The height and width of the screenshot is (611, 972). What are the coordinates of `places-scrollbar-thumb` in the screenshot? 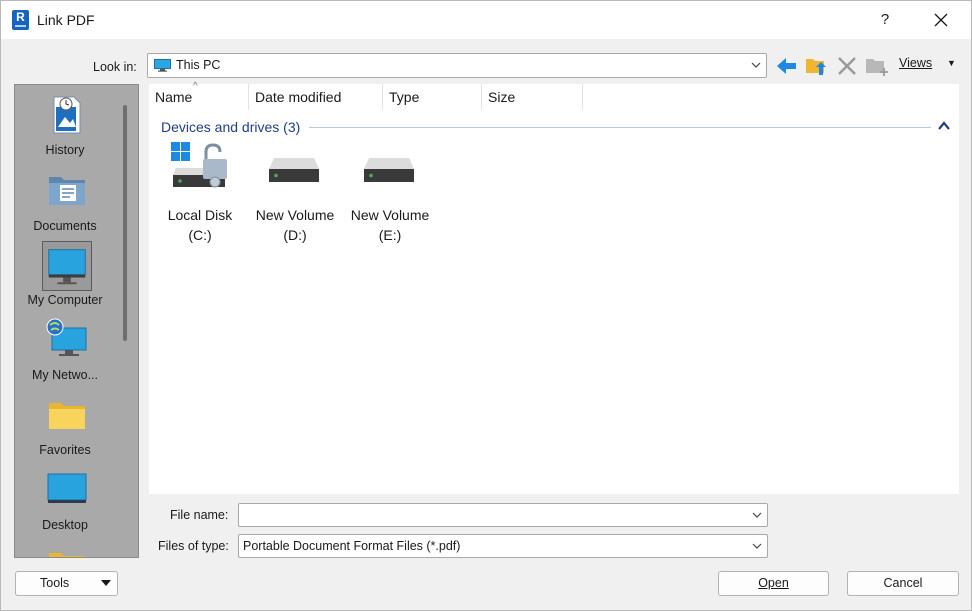 It's located at (125, 223).